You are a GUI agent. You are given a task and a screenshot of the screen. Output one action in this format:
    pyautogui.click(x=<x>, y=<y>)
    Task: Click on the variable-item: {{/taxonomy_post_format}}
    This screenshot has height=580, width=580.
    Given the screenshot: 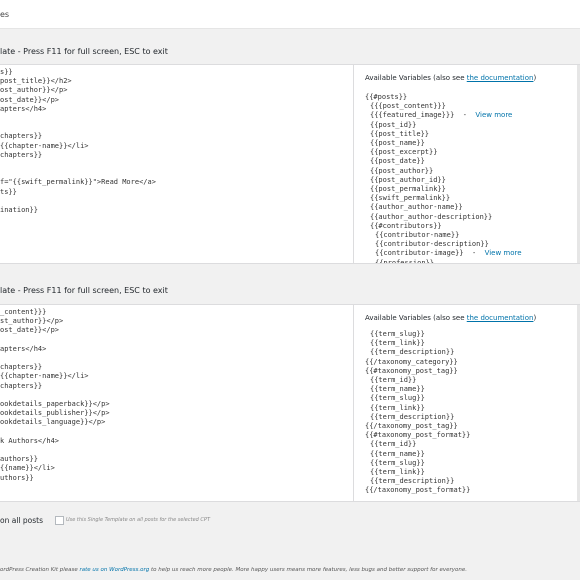 What is the action you would take?
    pyautogui.click(x=418, y=490)
    